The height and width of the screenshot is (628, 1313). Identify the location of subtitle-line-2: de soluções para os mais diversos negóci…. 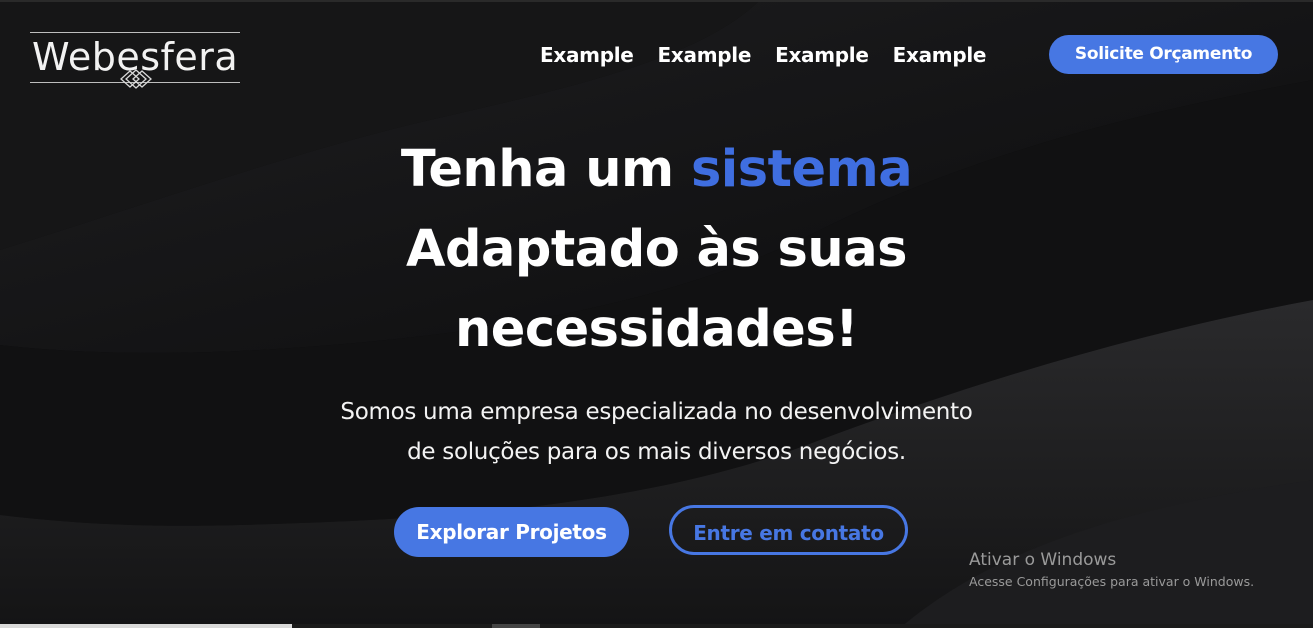
(656, 452).